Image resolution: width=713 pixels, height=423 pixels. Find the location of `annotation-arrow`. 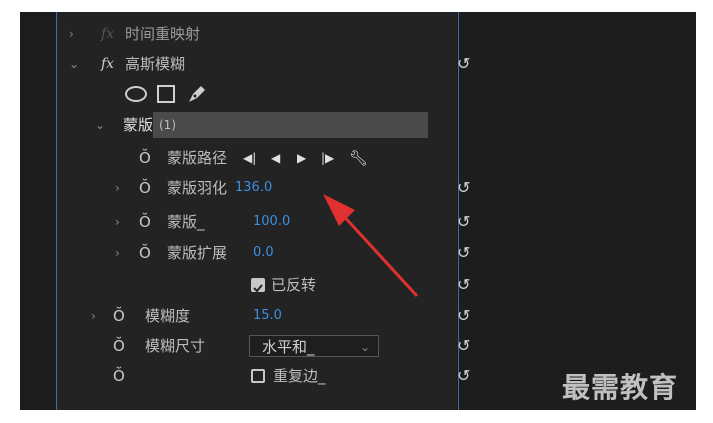

annotation-arrow is located at coordinates (371, 246).